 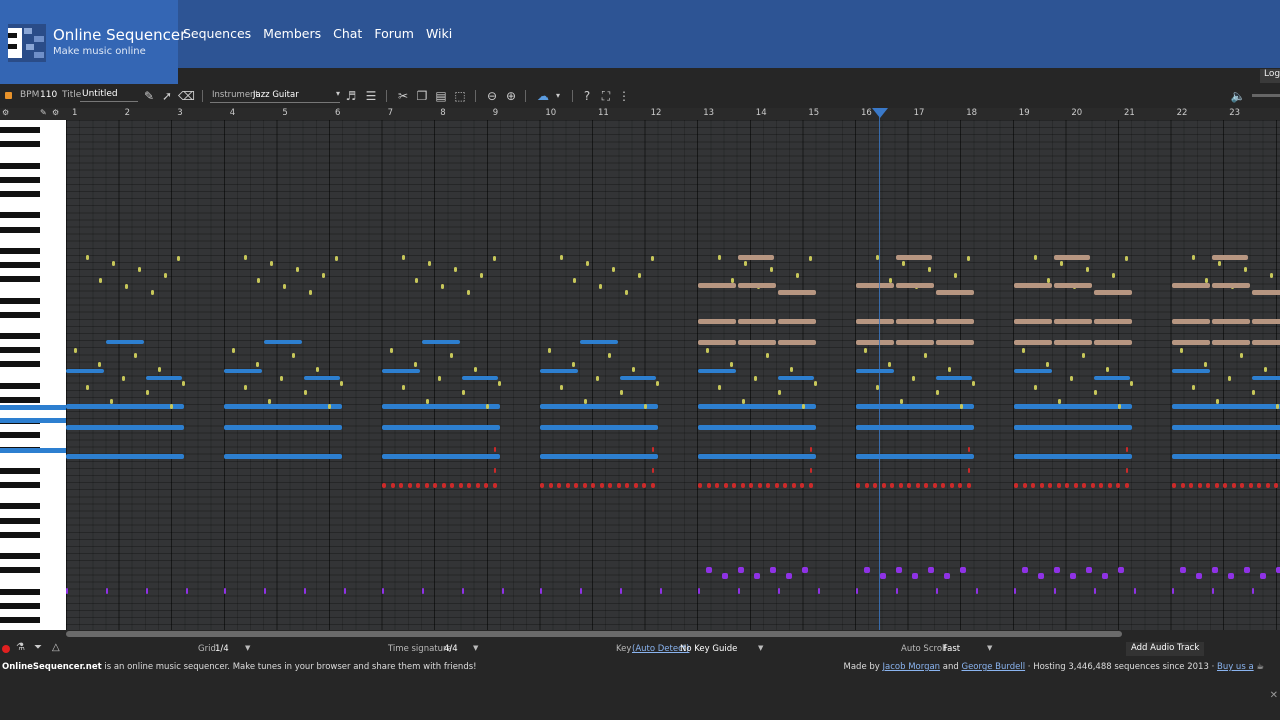 What do you see at coordinates (167, 96) in the screenshot?
I see `pointer-icon: ➚` at bounding box center [167, 96].